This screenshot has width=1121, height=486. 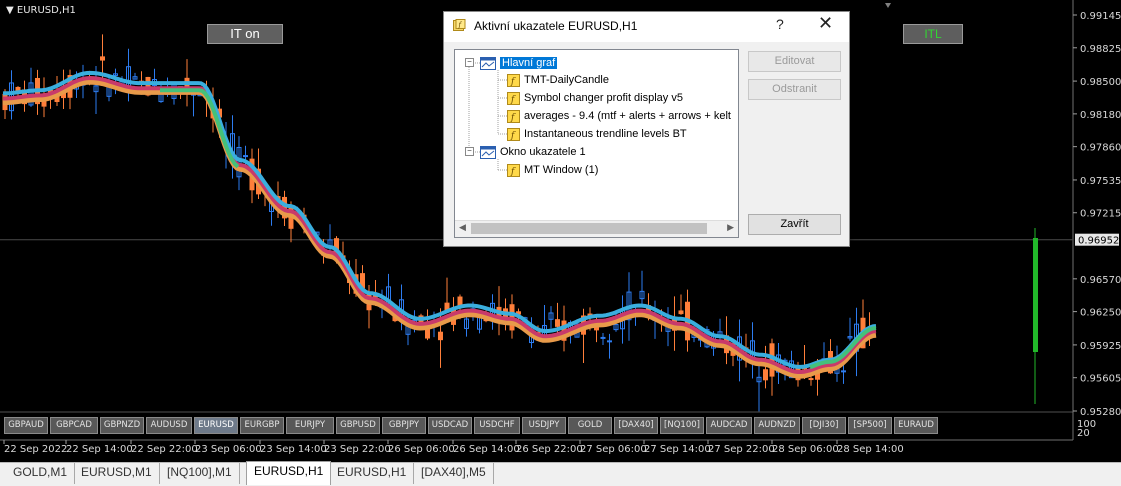 I want to click on symbol-button-usdjpy: USDJPY, so click(x=544, y=425).